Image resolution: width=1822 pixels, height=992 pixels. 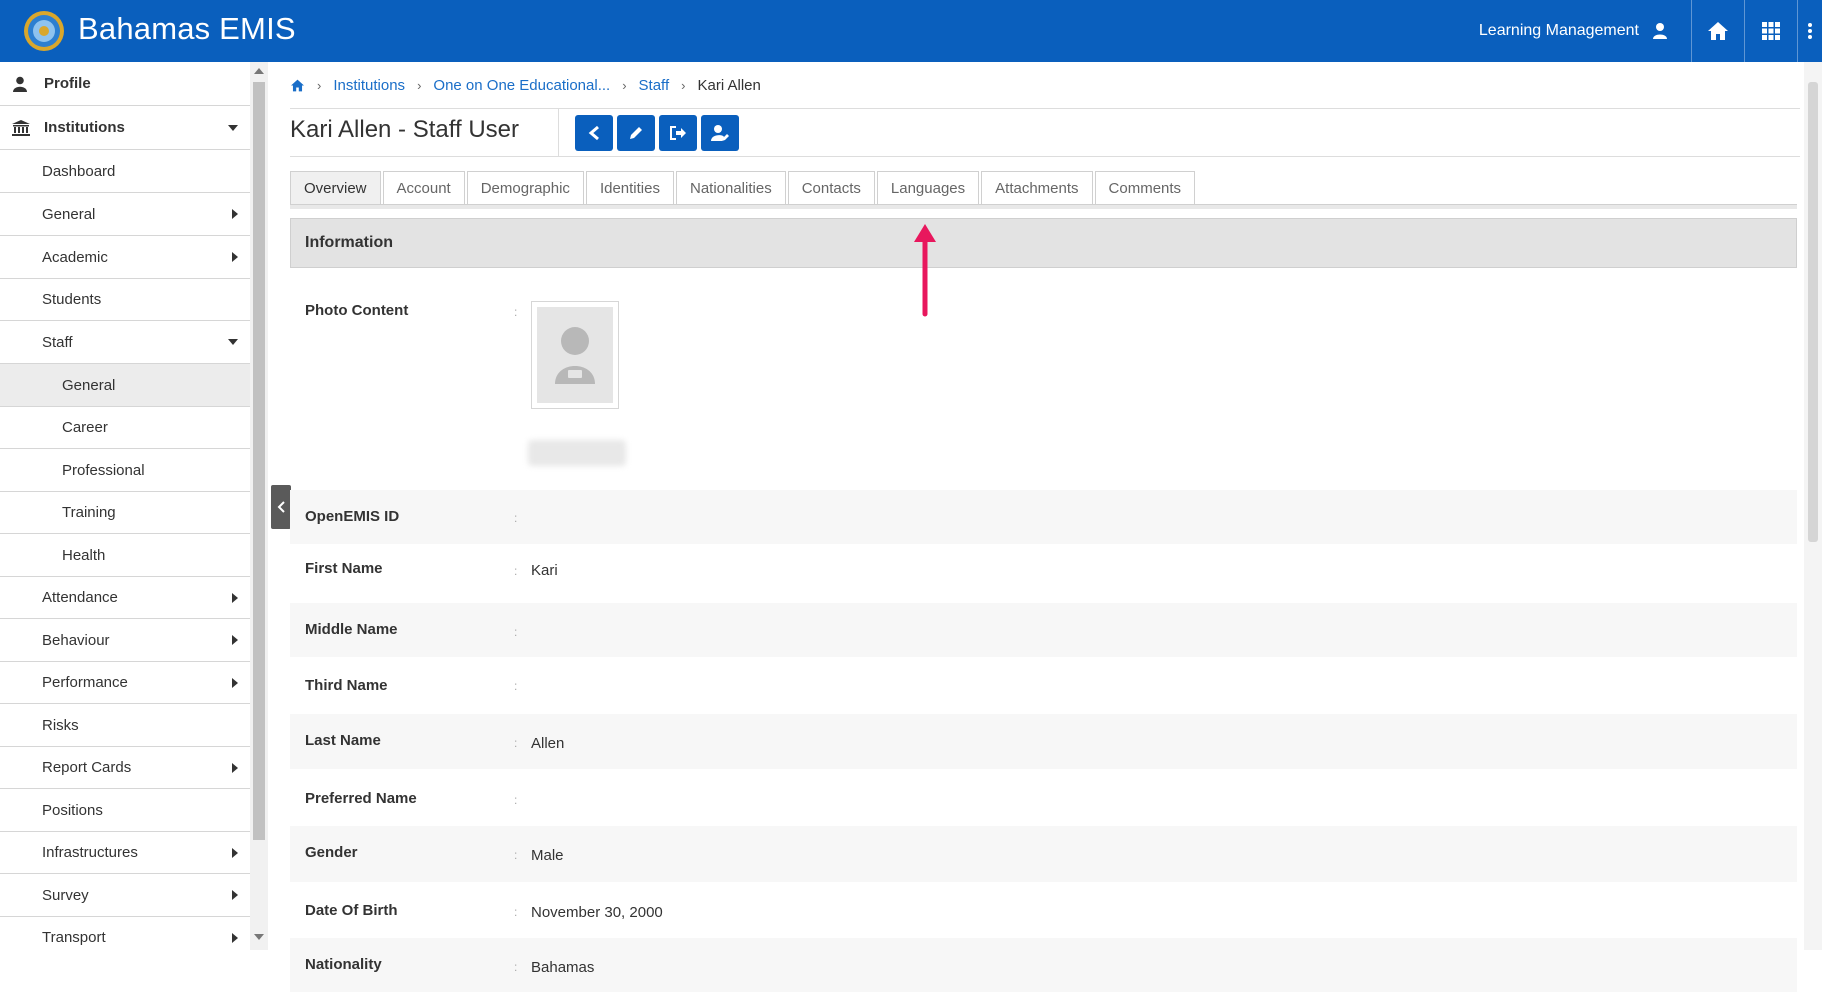 What do you see at coordinates (1559, 31) in the screenshot?
I see `learning-management-label: Learning Management` at bounding box center [1559, 31].